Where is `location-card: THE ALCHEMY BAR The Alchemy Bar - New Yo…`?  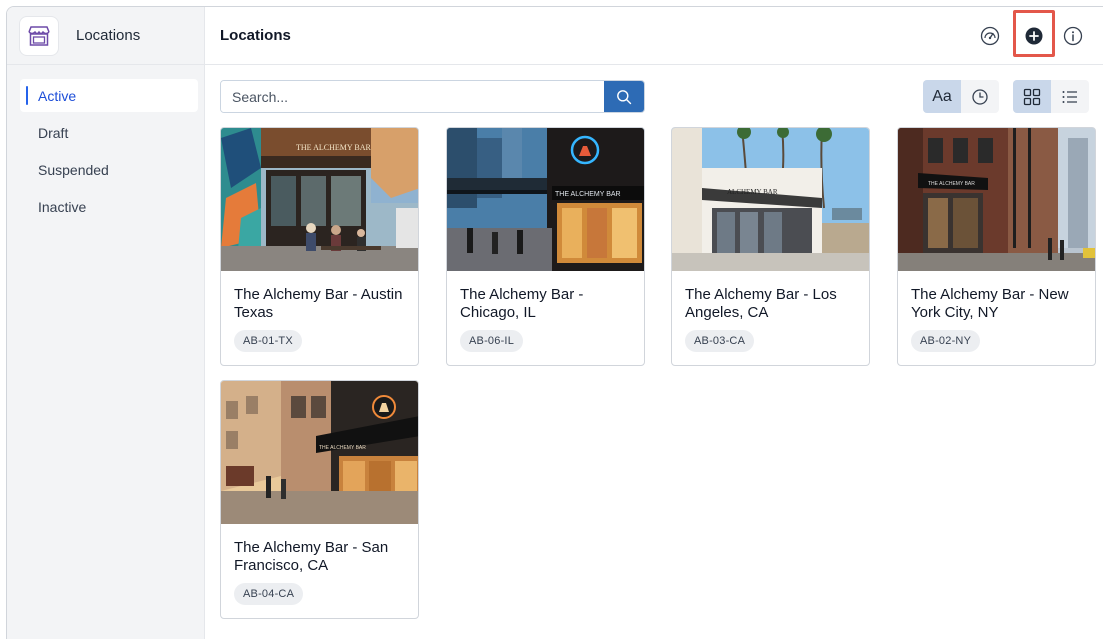 location-card: THE ALCHEMY BAR The Alchemy Bar - New Yo… is located at coordinates (996, 246).